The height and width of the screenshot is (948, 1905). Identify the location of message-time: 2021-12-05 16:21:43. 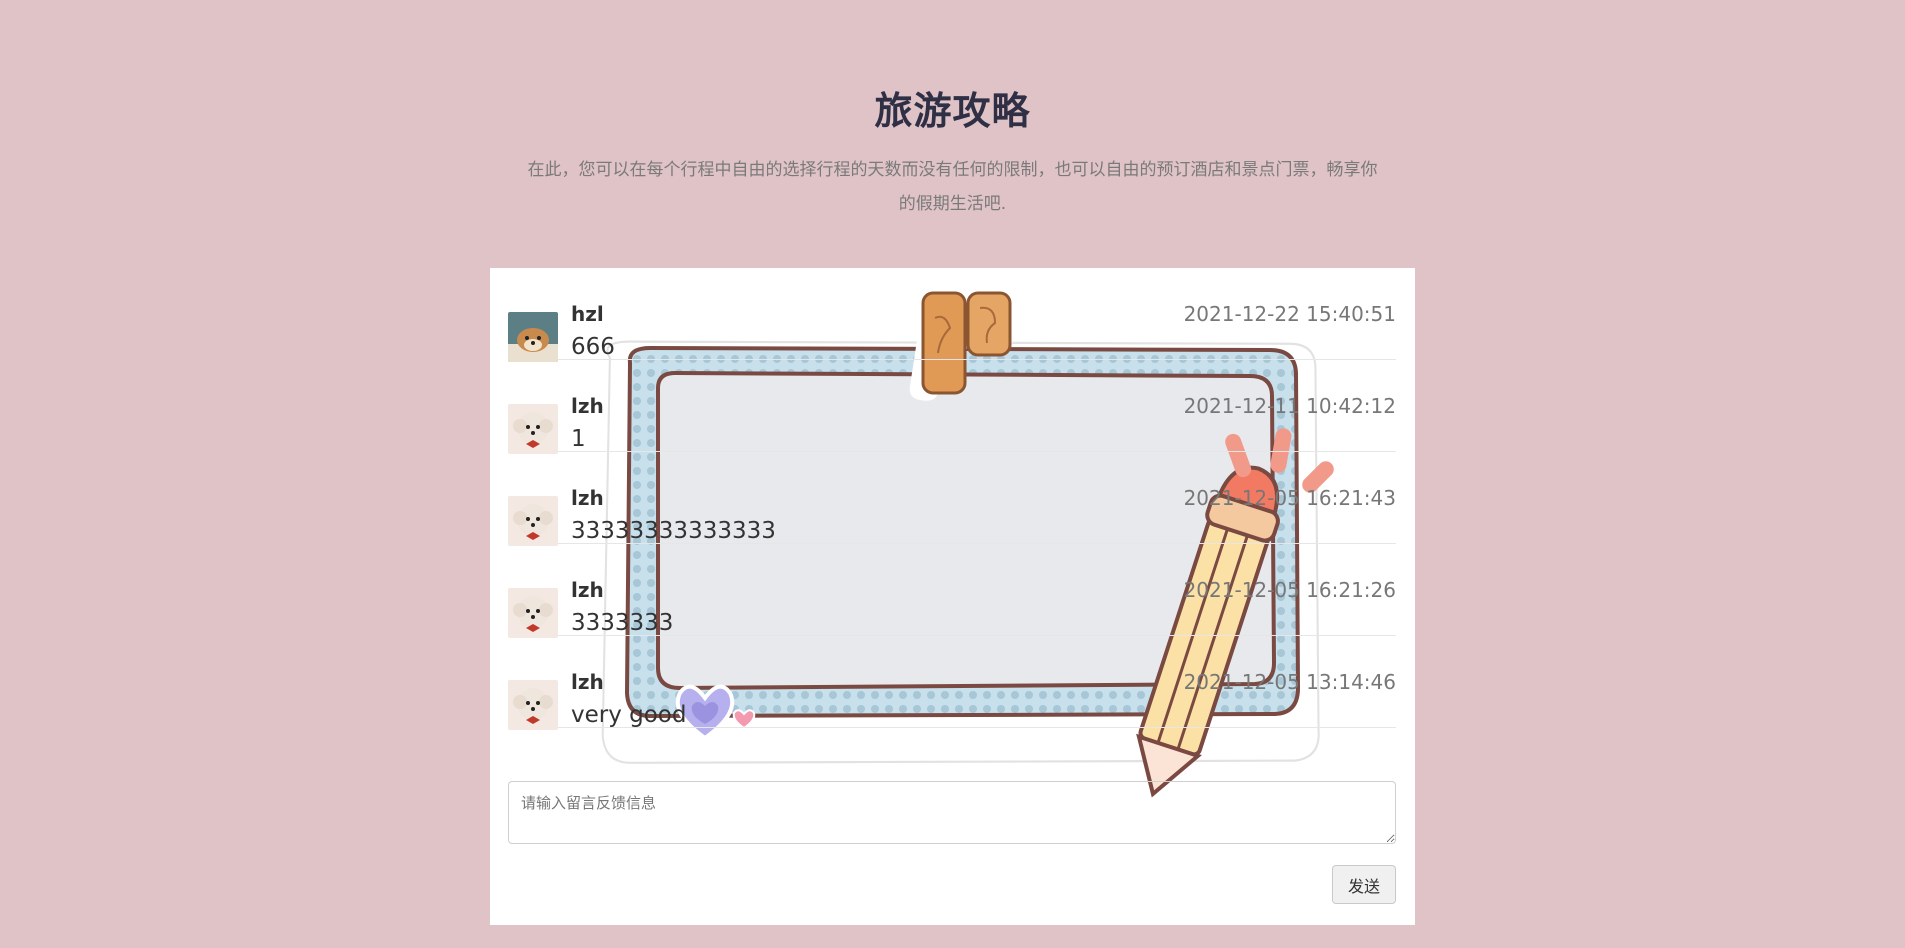
(1289, 498).